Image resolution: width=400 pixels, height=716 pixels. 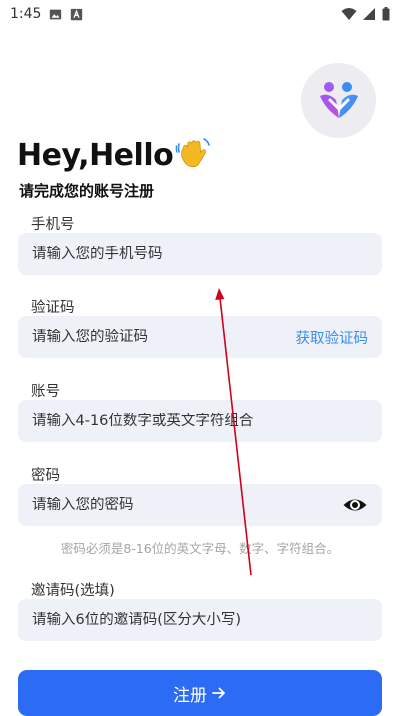 I want to click on heart-people-logo, so click(x=338, y=99).